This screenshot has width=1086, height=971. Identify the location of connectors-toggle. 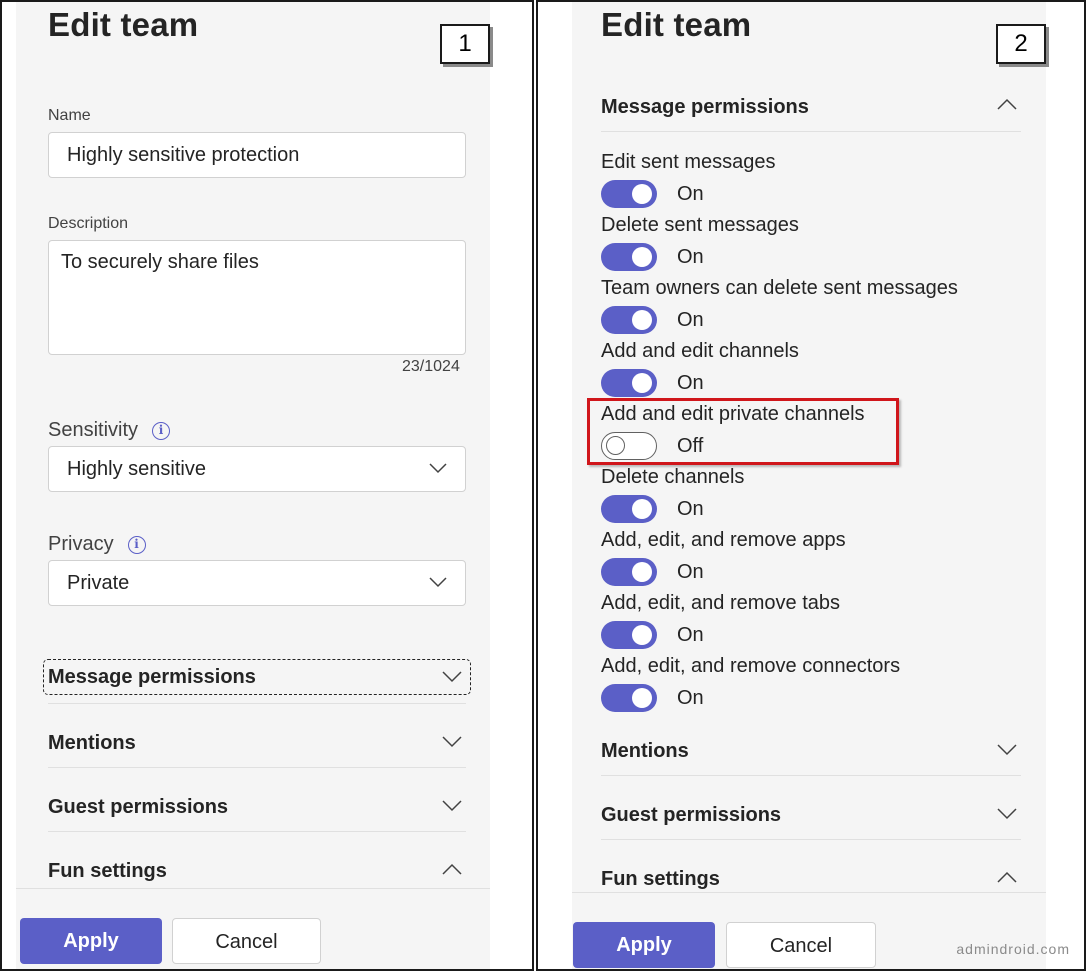
(629, 698).